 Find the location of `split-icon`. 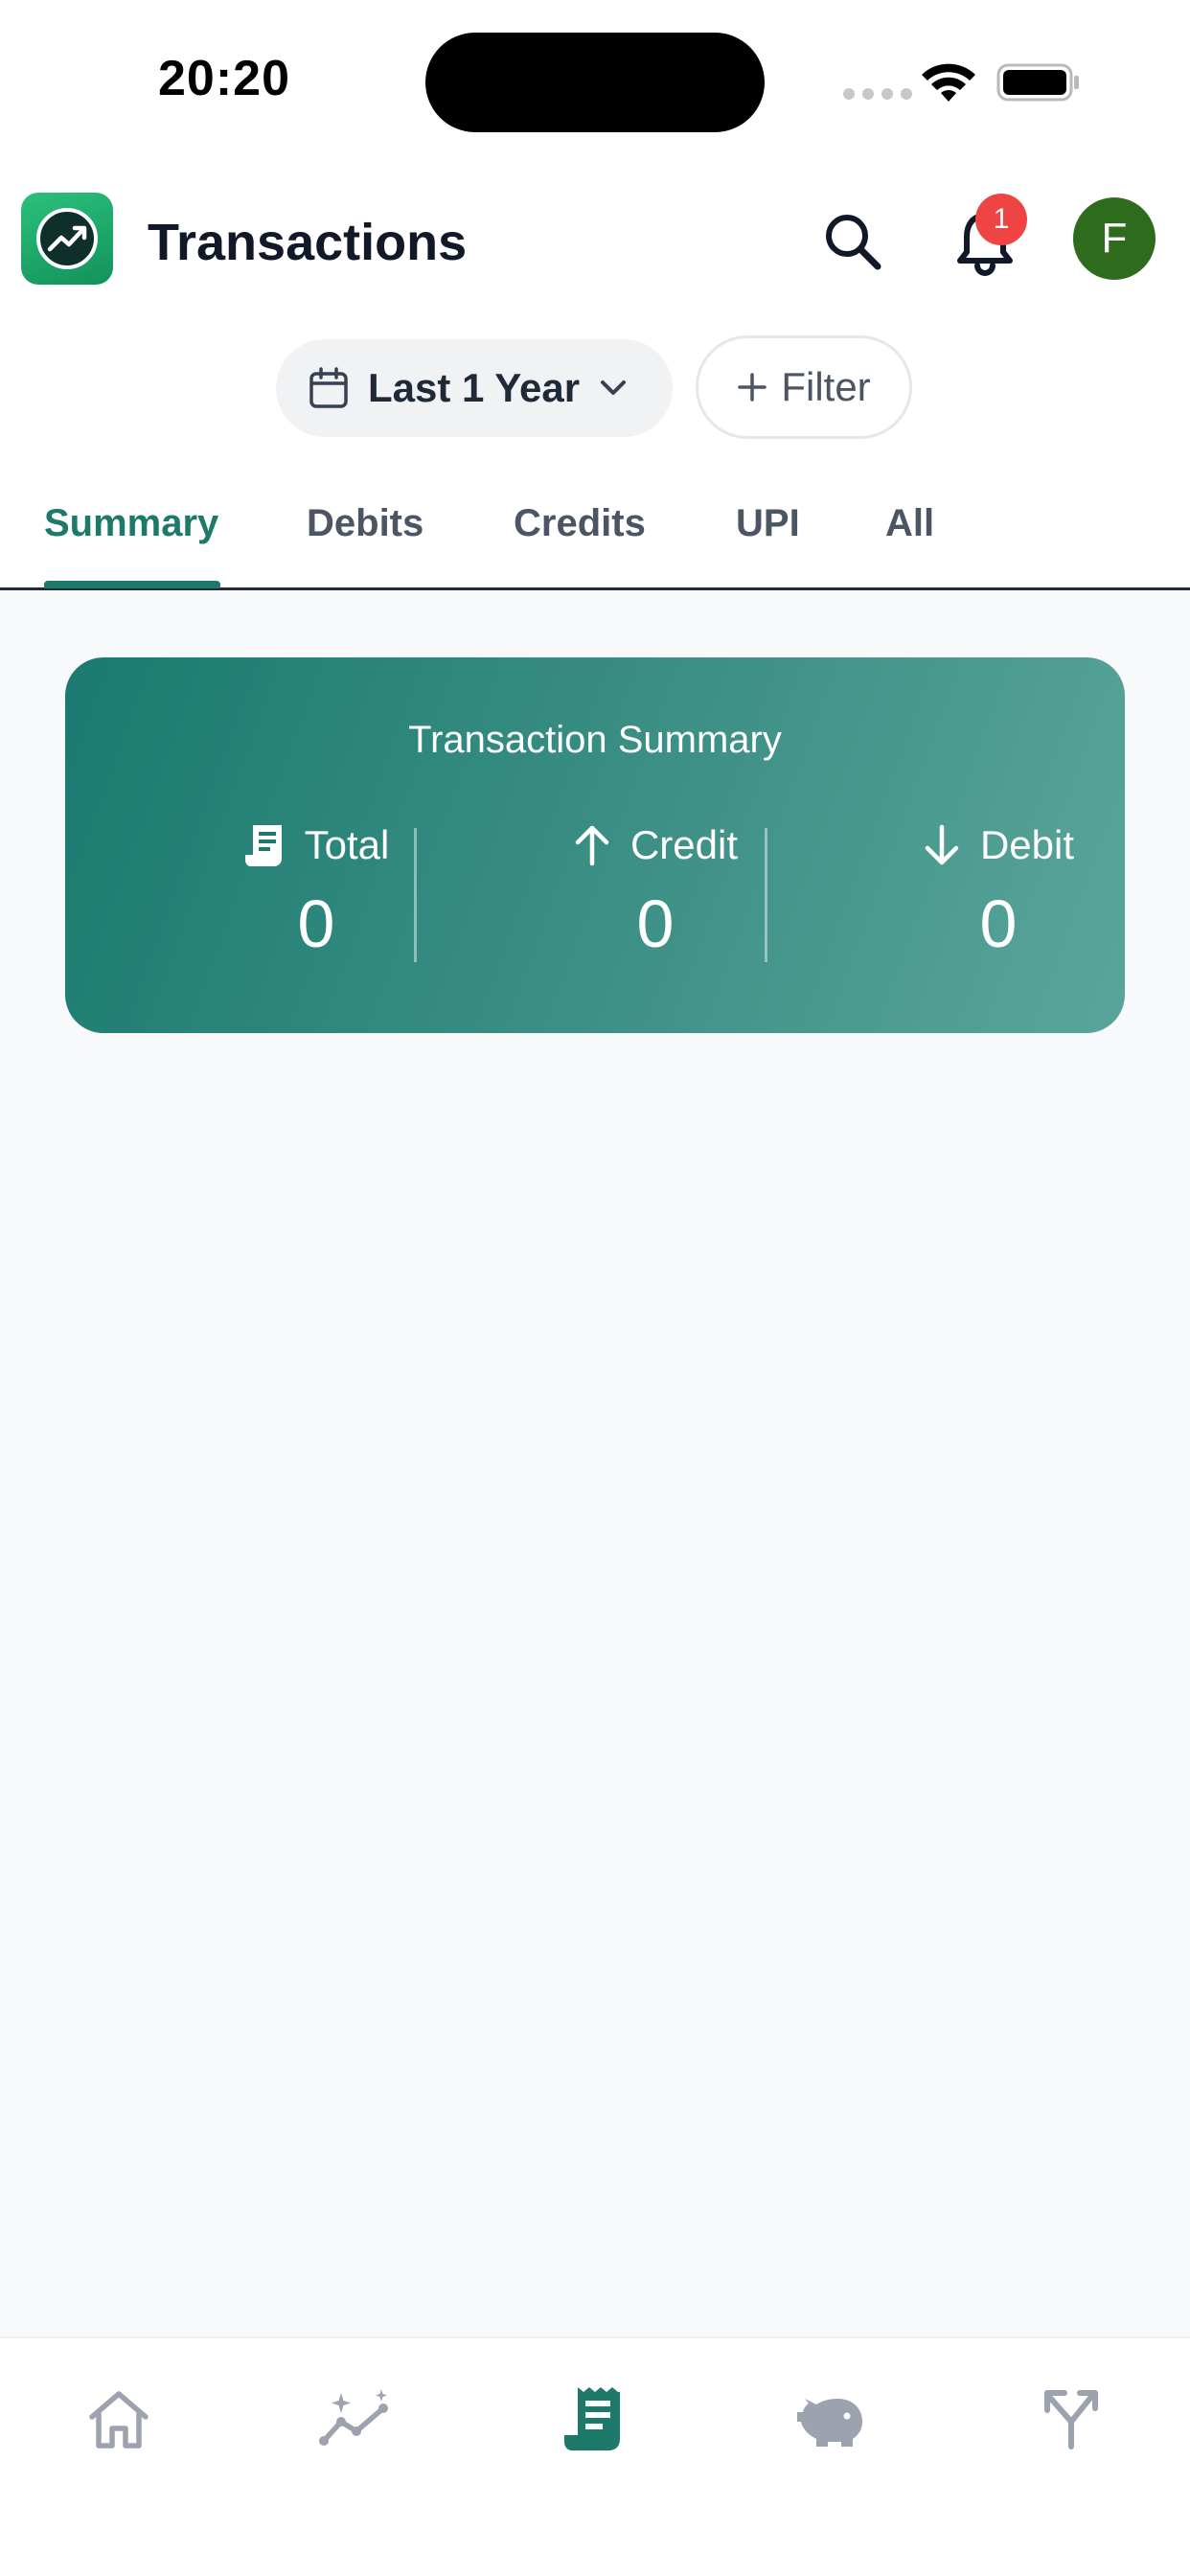

split-icon is located at coordinates (1071, 2420).